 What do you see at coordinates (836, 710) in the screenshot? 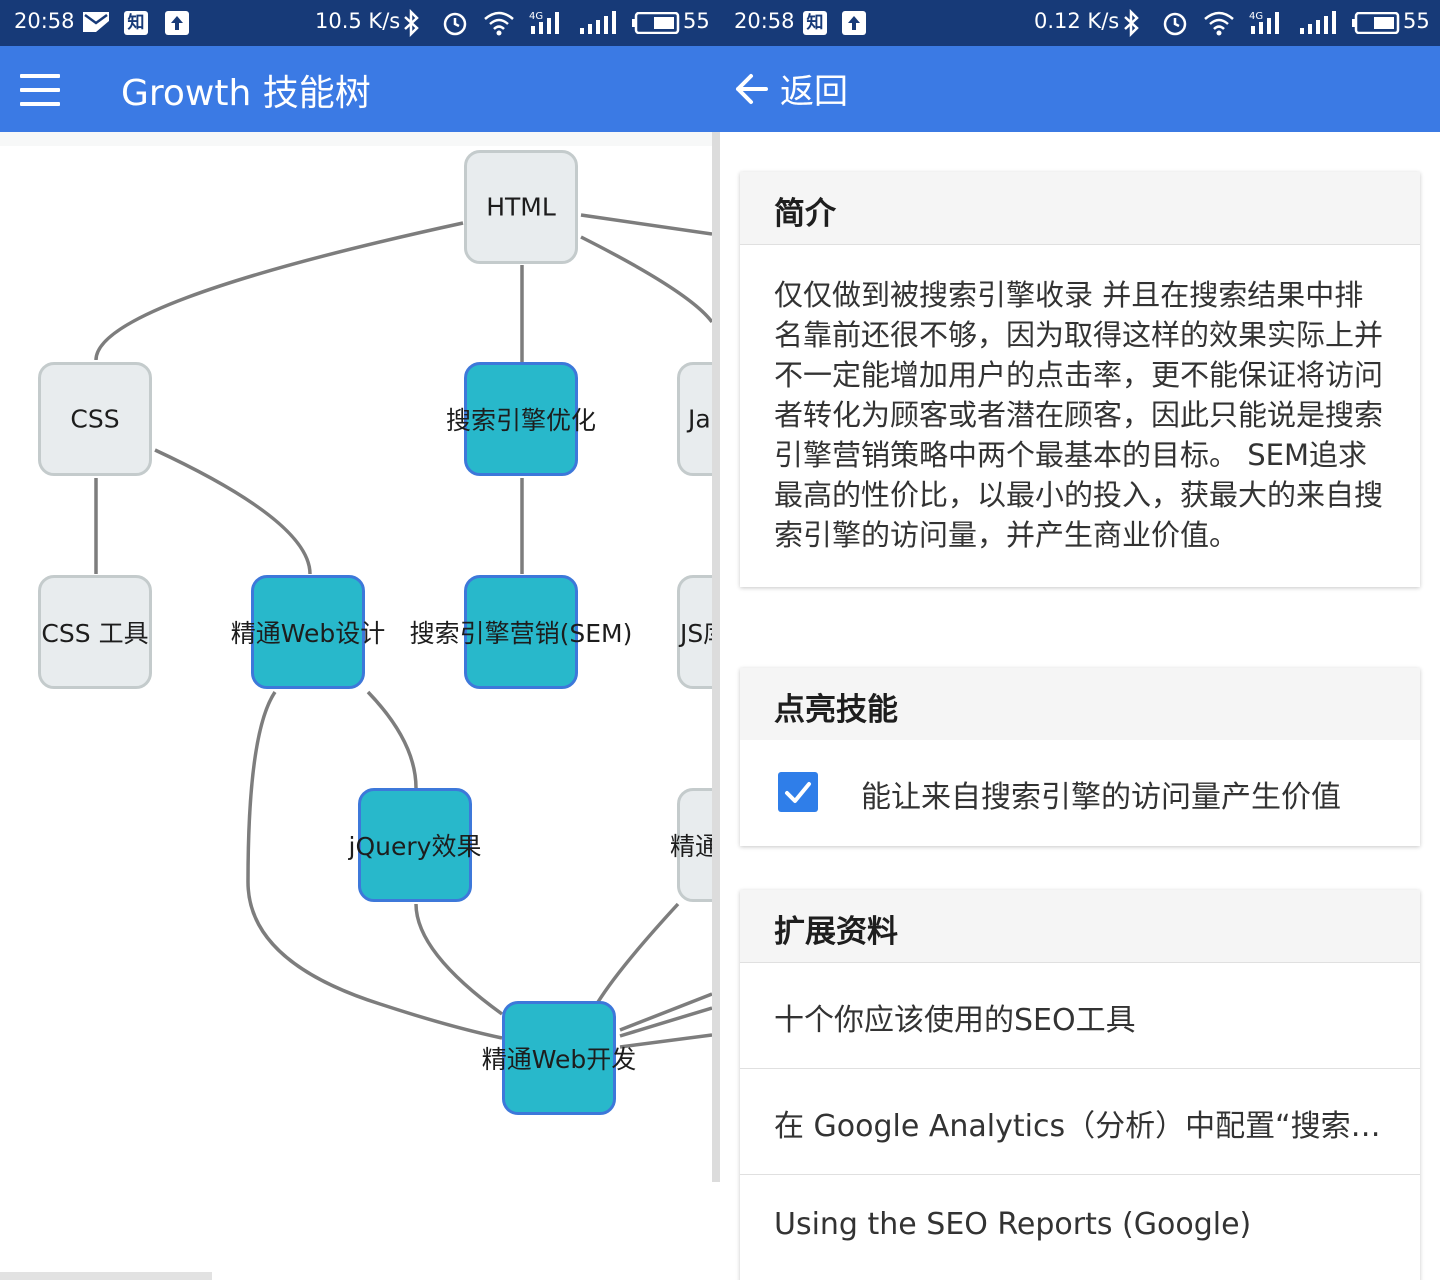
I see `skills-title: 点亮技能` at bounding box center [836, 710].